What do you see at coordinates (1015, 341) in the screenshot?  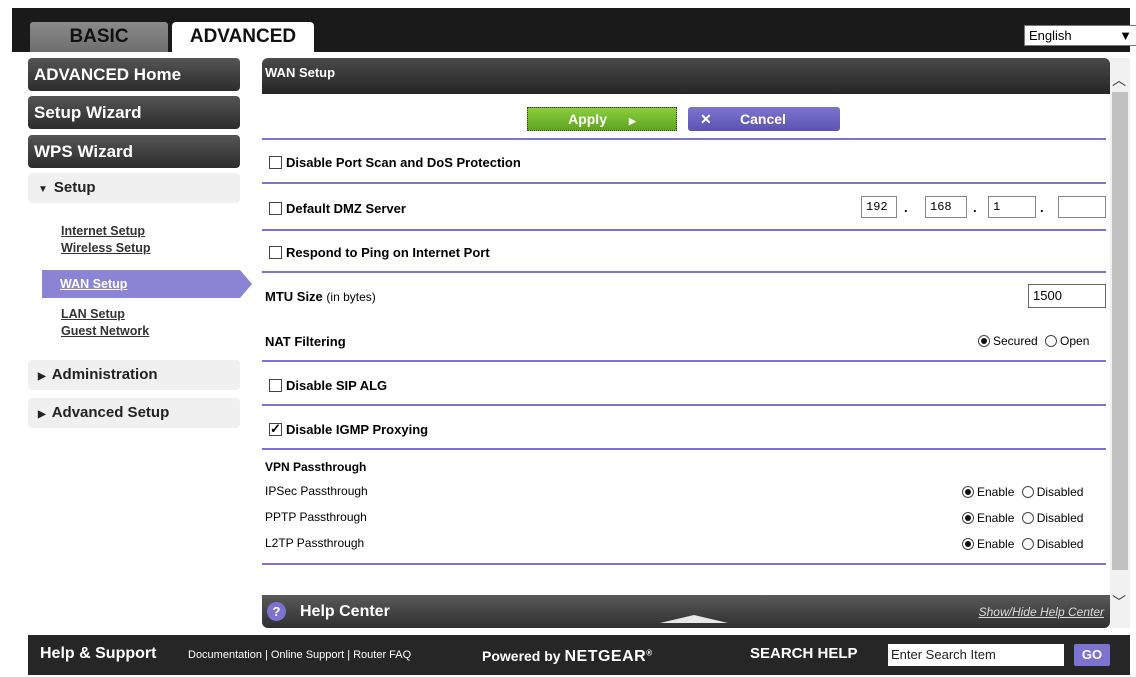 I see `nat-secured-label: Secured` at bounding box center [1015, 341].